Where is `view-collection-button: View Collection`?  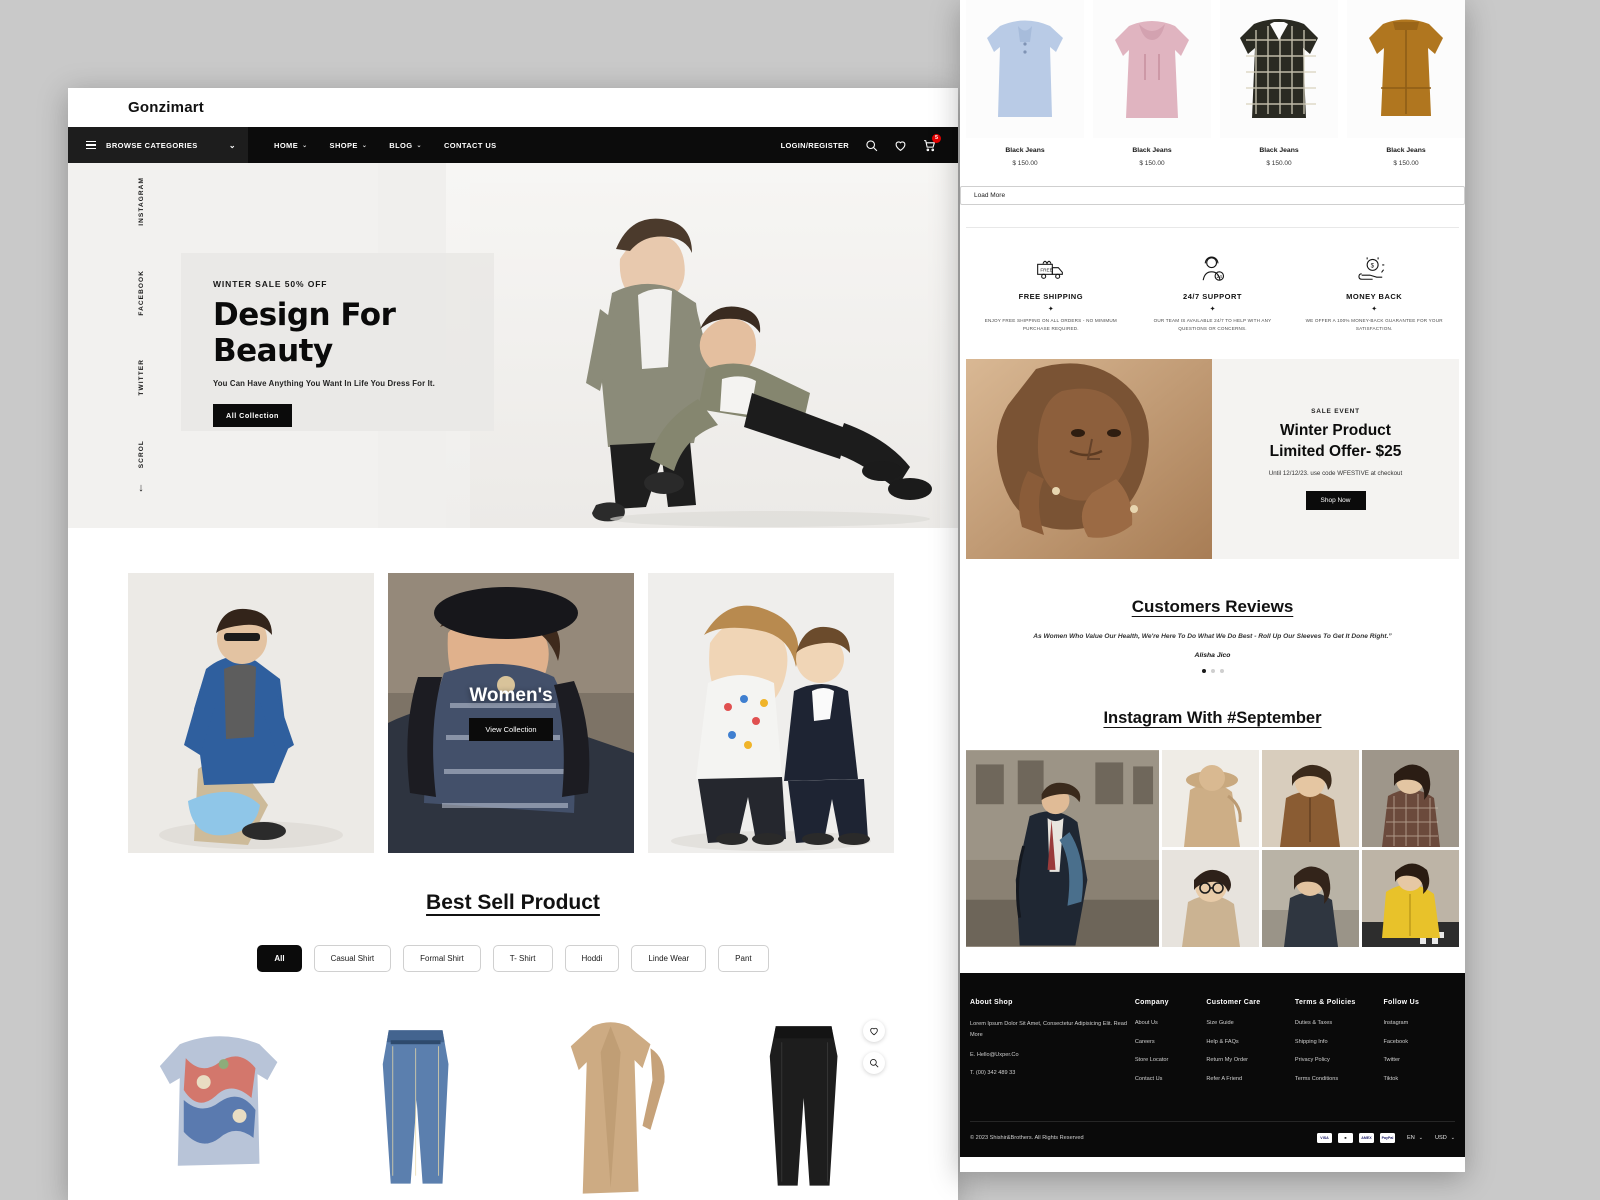 view-collection-button: View Collection is located at coordinates (511, 729).